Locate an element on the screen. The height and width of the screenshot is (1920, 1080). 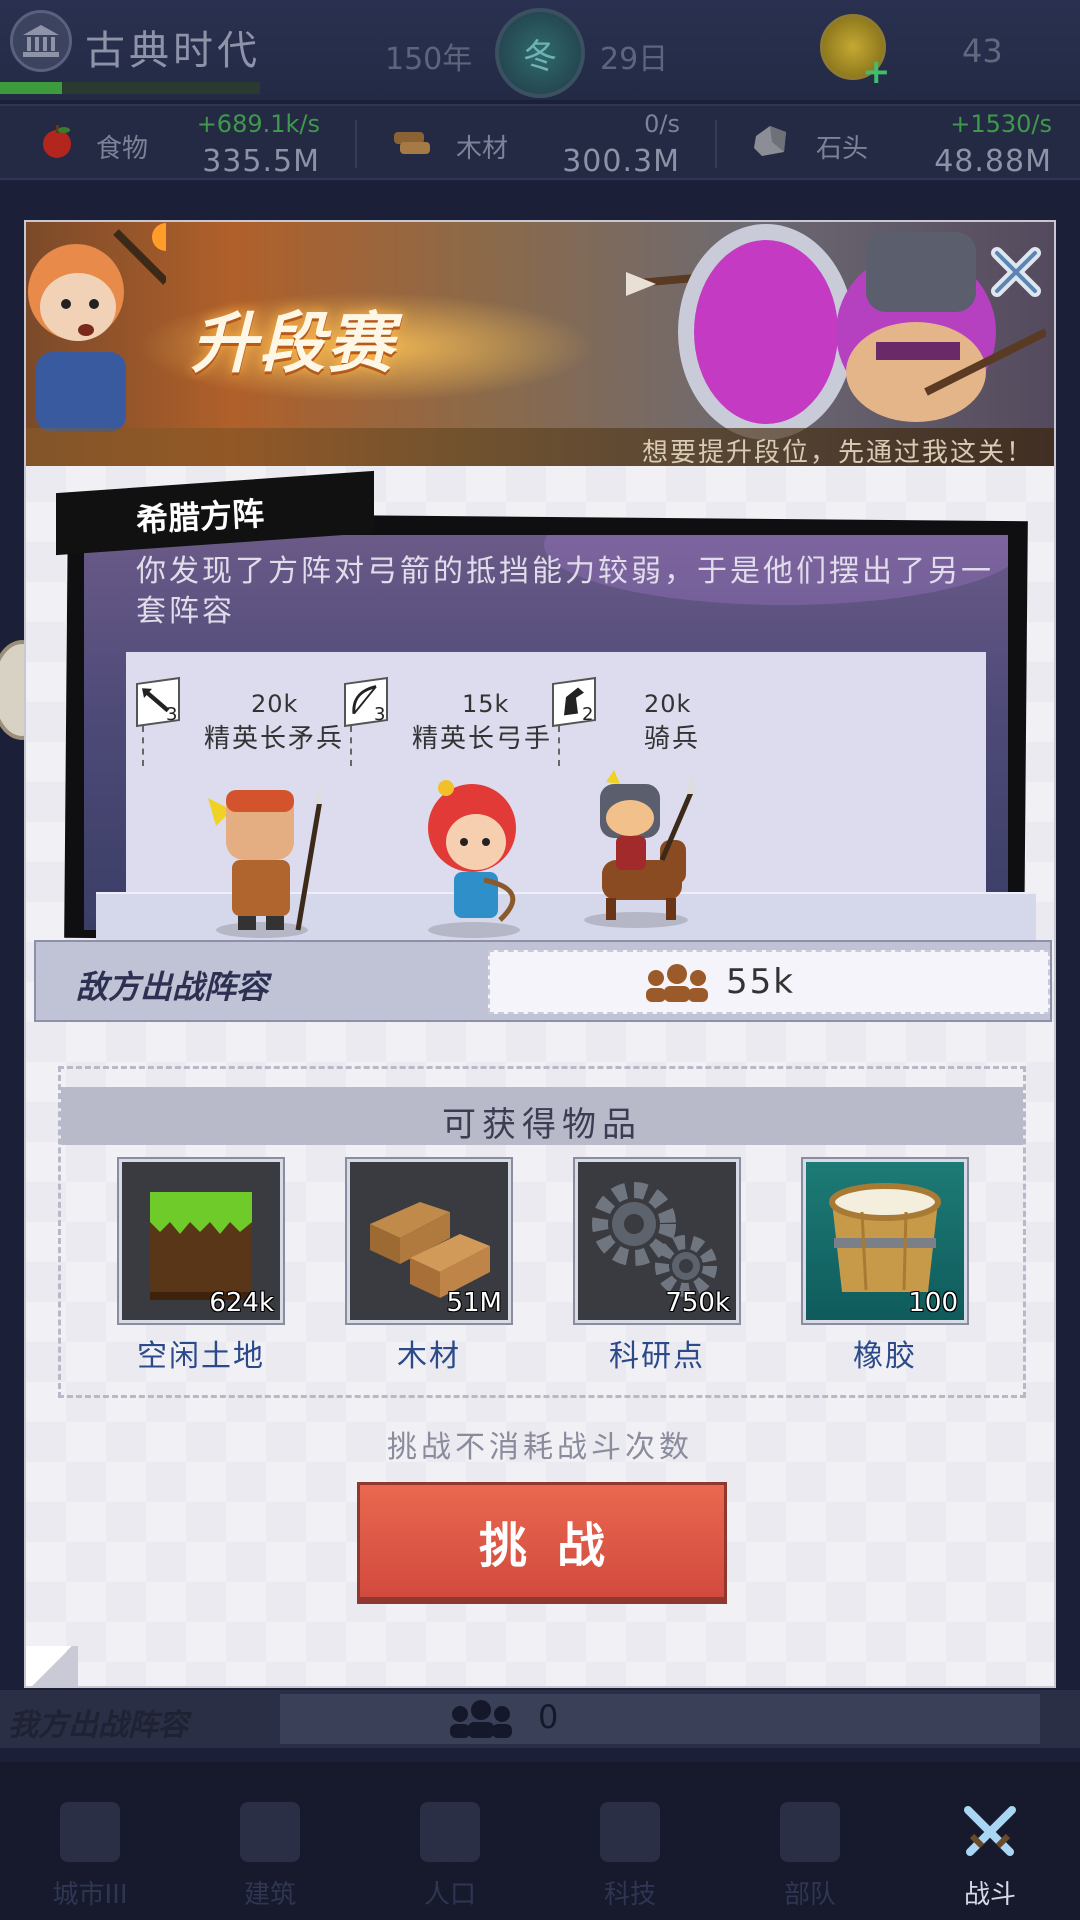
house-icon is located at coordinates (270, 1832).